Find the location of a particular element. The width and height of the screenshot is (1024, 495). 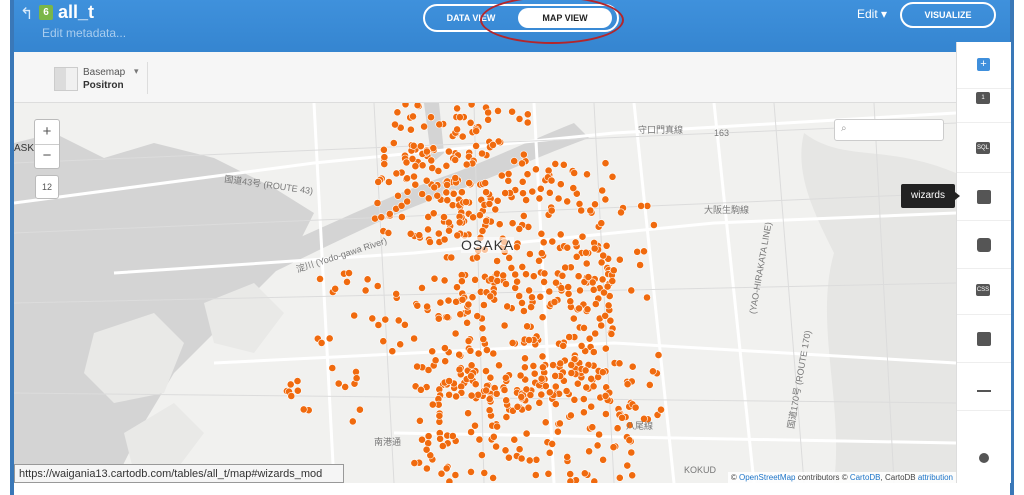

tool-legends is located at coordinates (984, 339).